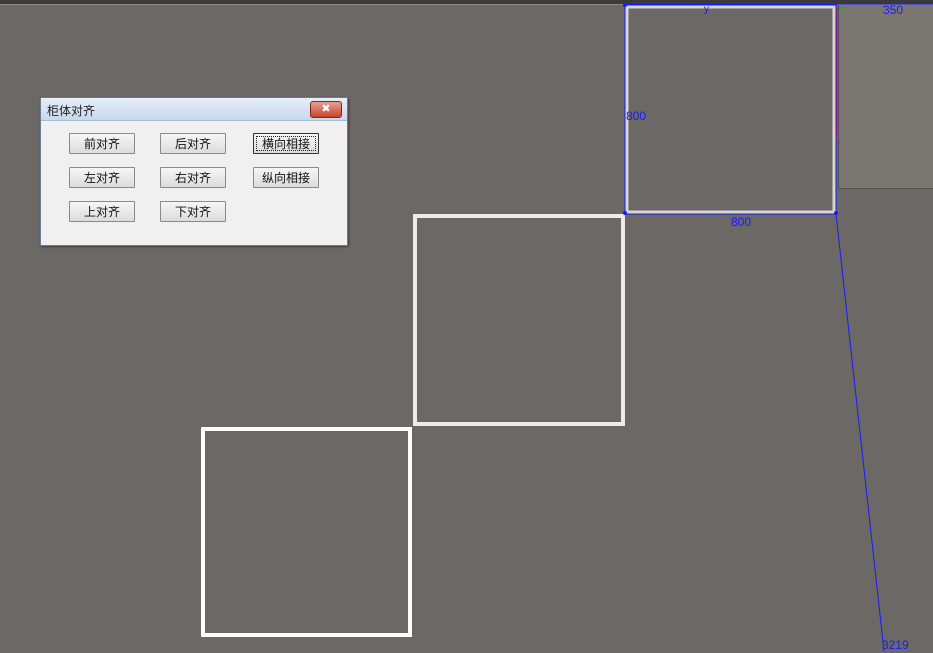  What do you see at coordinates (71, 111) in the screenshot?
I see `dialog-title: 柜体对齐` at bounding box center [71, 111].